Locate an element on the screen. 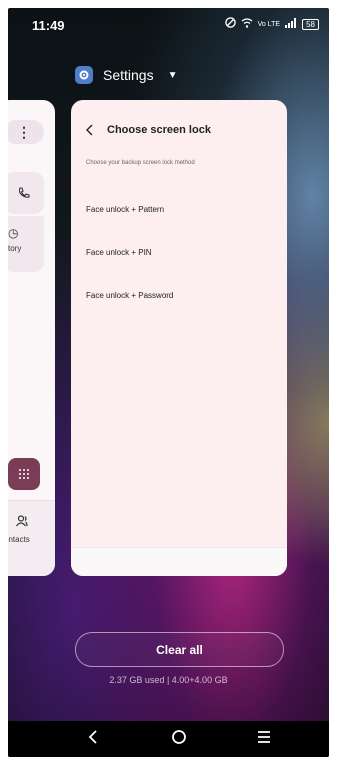  status-icons: Vo LTE 58 is located at coordinates (271, 24).